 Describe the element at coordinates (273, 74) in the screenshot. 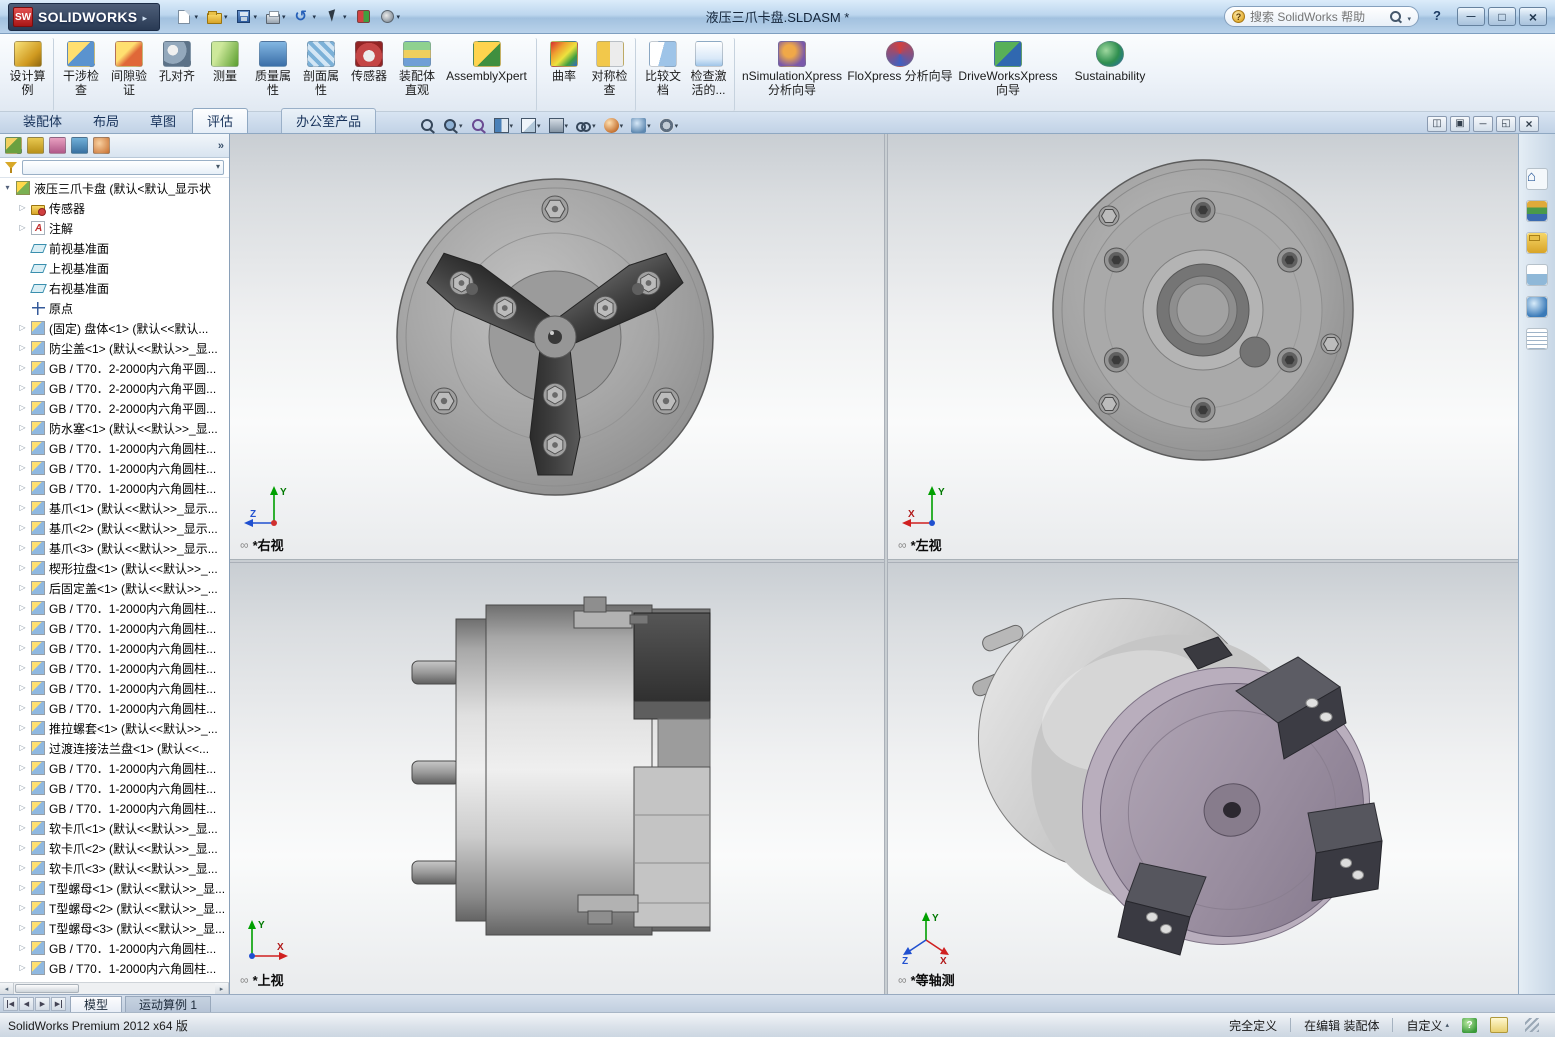

I see `ribbon-button: 质量属性` at that location.